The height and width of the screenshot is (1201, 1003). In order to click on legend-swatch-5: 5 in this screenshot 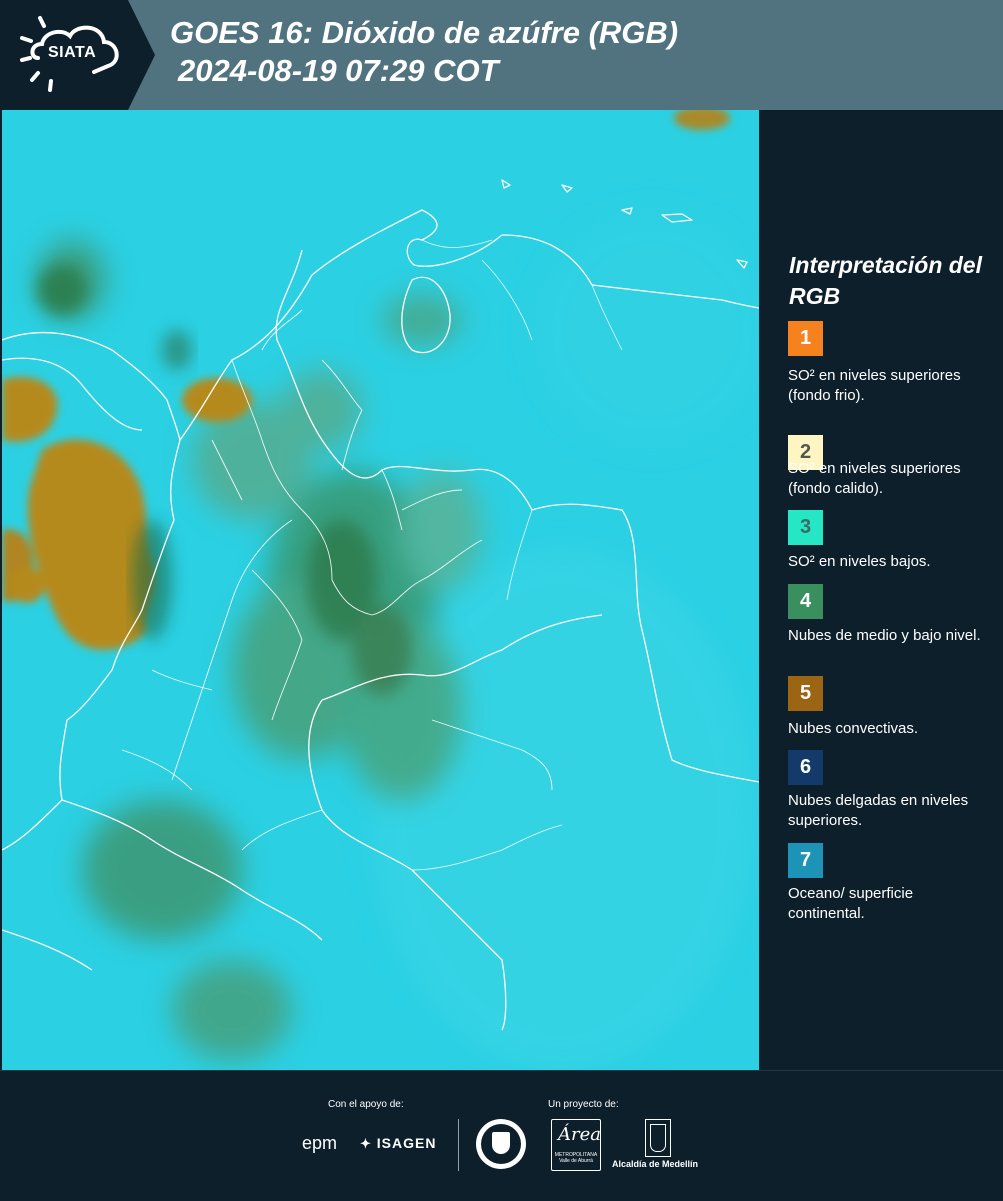, I will do `click(805, 693)`.